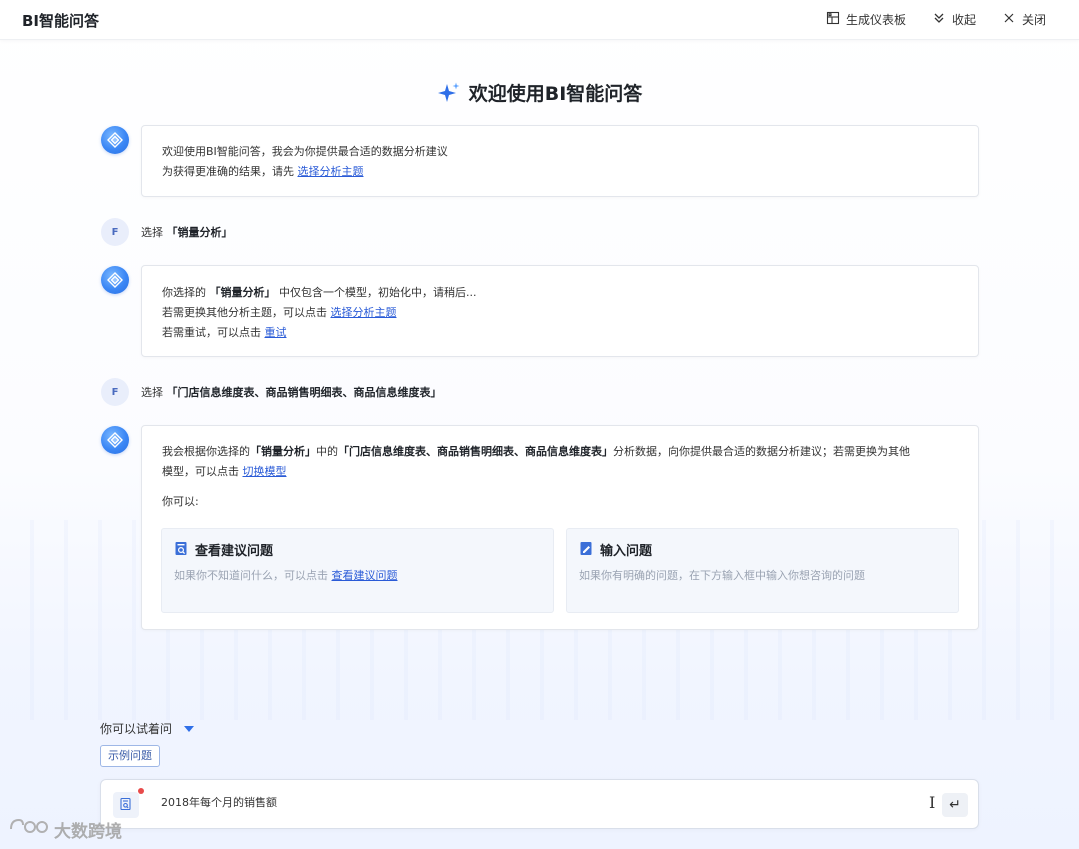 The height and width of the screenshot is (849, 1079). What do you see at coordinates (265, 471) in the screenshot?
I see `switch-model-link: 切换模型` at bounding box center [265, 471].